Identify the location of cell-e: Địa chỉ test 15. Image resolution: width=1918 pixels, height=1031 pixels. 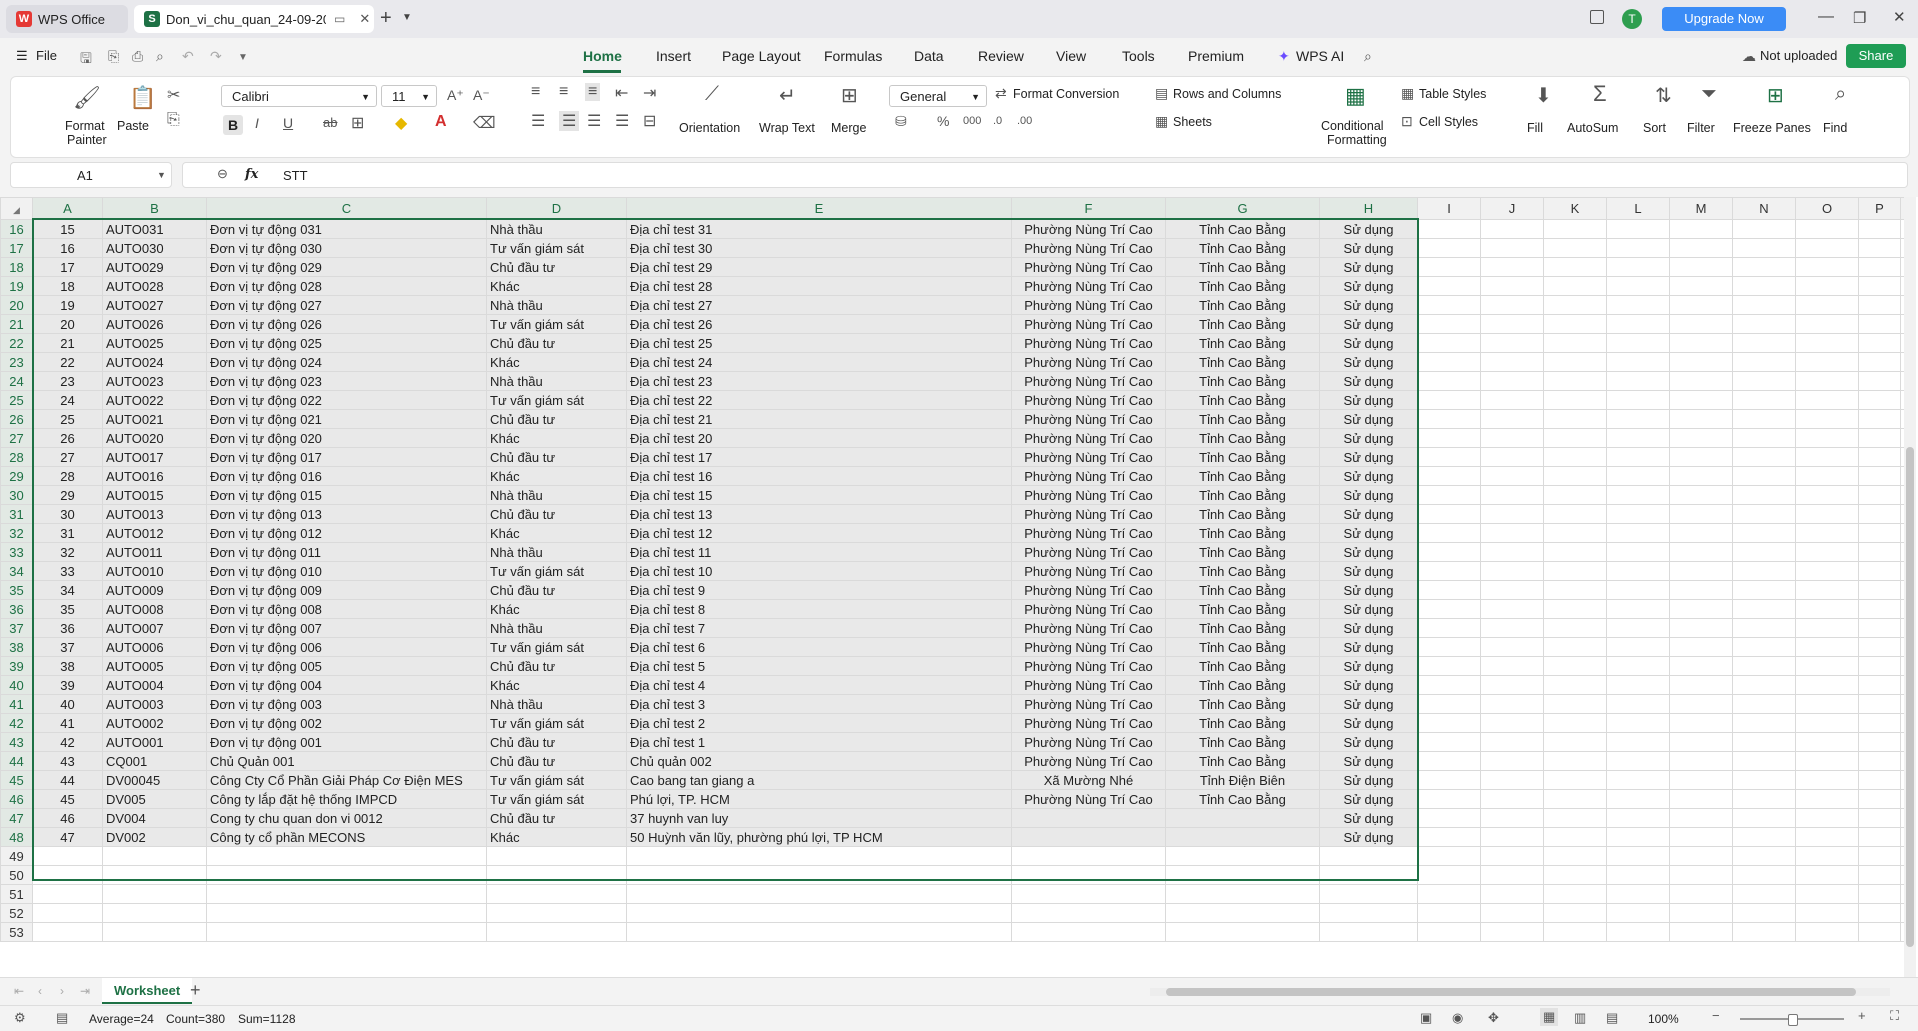
(819, 495).